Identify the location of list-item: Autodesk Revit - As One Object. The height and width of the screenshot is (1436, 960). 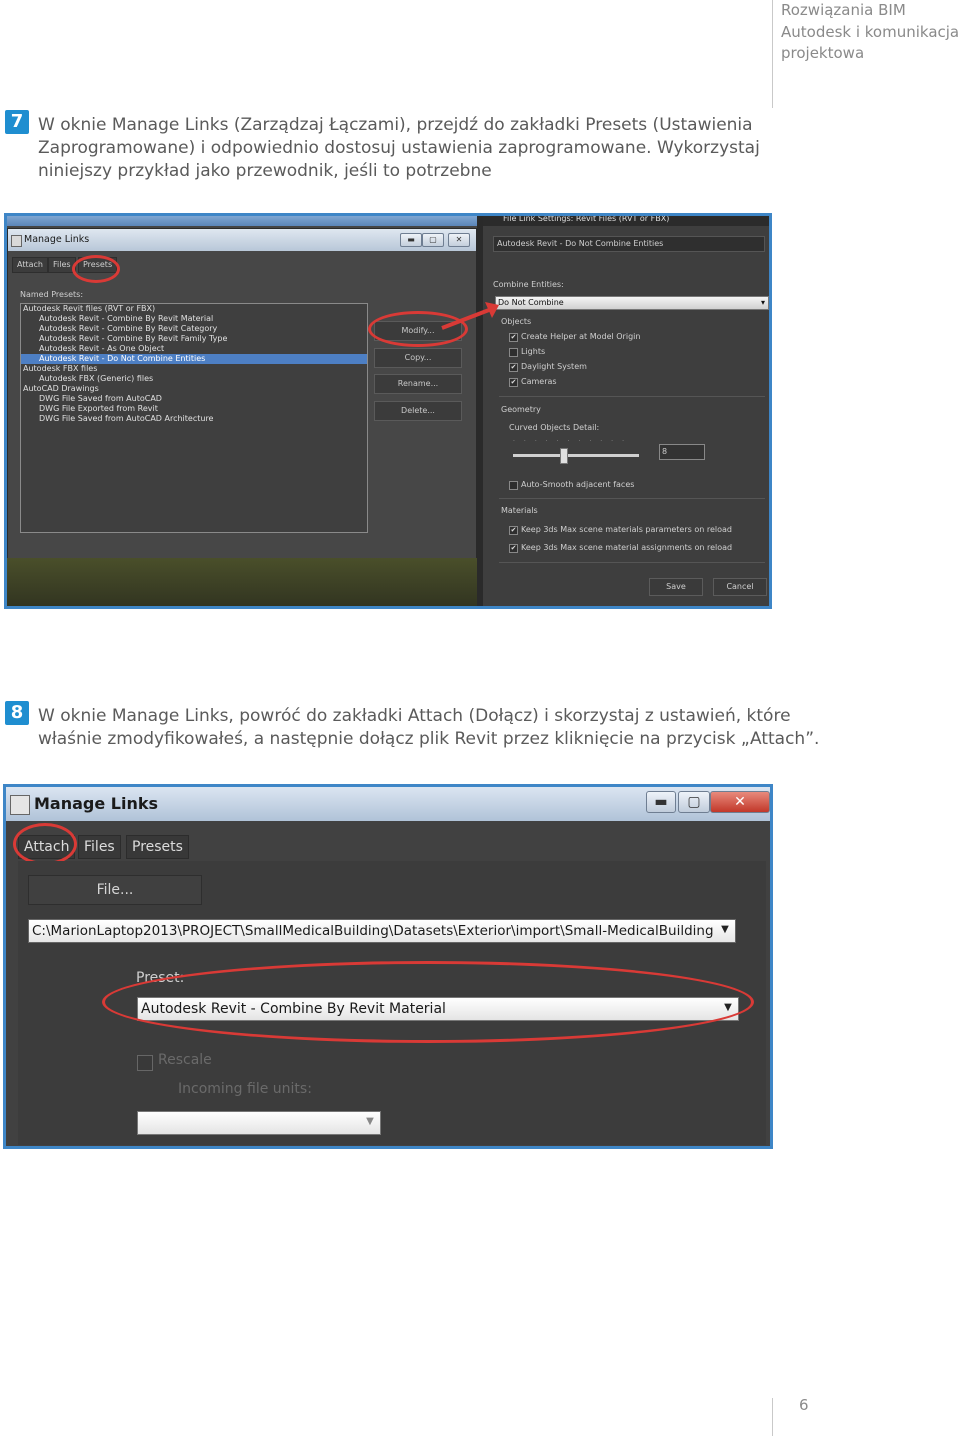
(194, 349).